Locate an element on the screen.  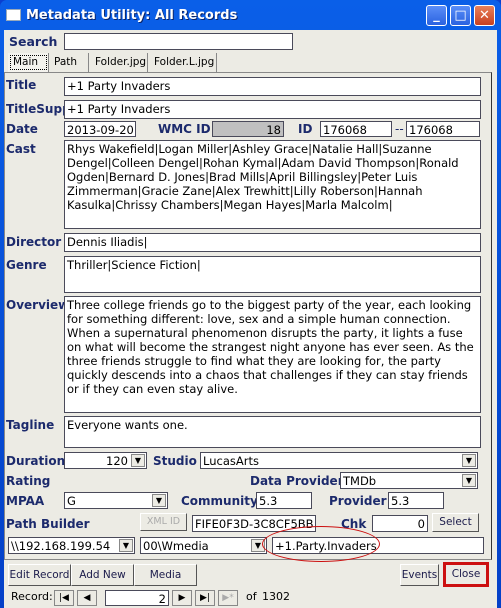
tab-folder-l-jpg: Folder.L.jpg is located at coordinates (183, 62).